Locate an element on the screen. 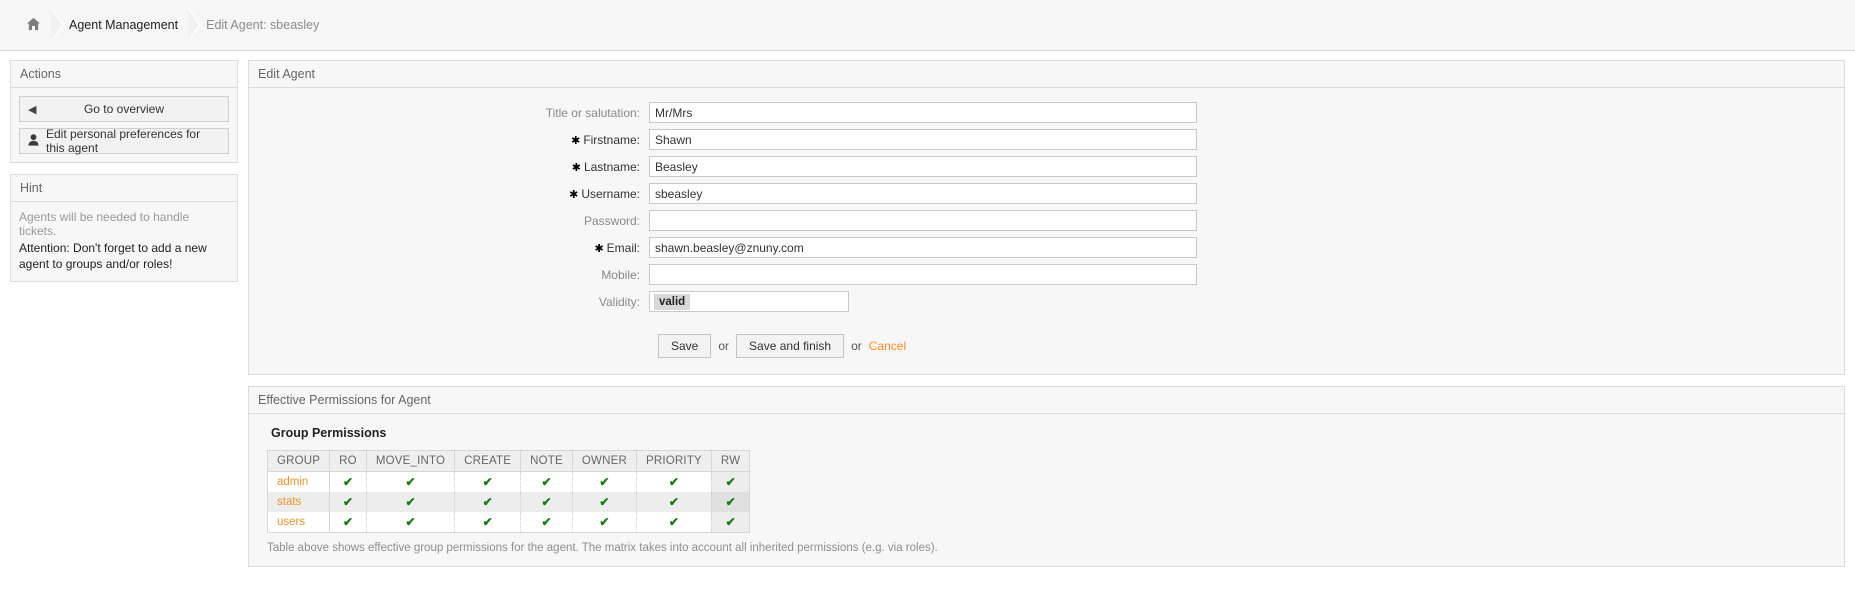 The width and height of the screenshot is (1855, 603). form-row-lastname: ✱ Lastname: is located at coordinates (1046, 166).